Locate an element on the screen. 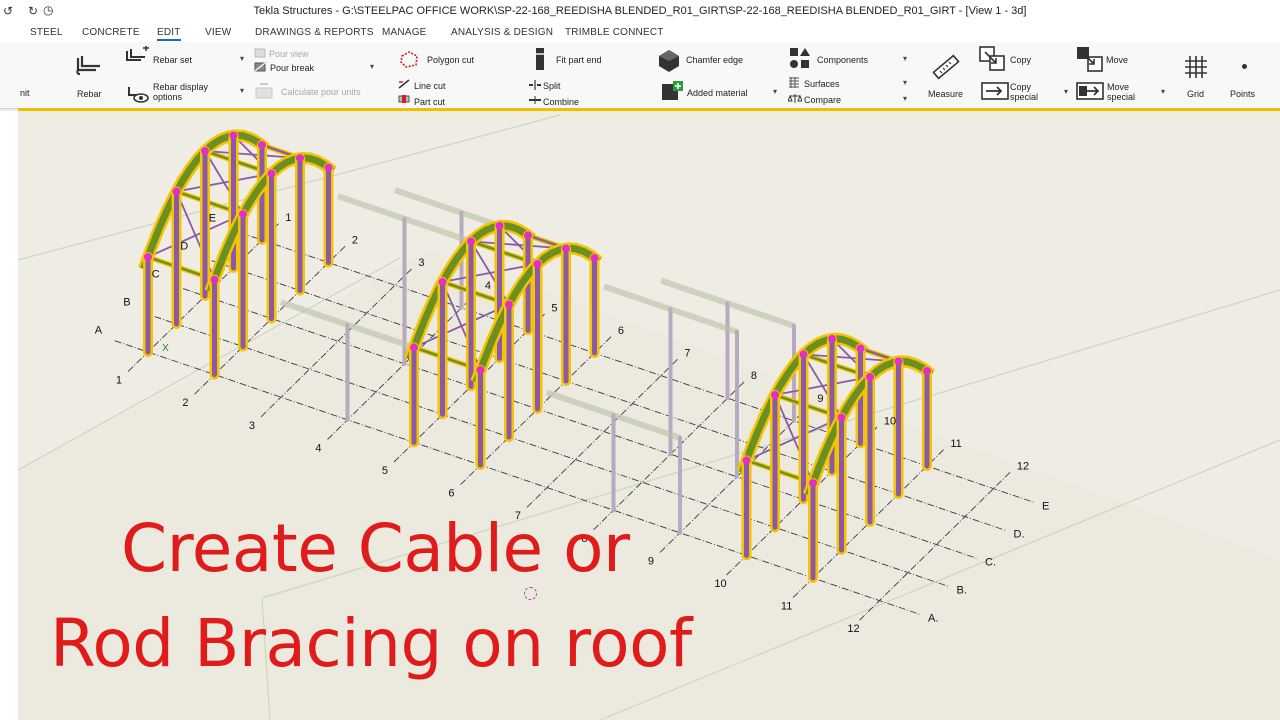 This screenshot has height=720, width=1280. part-cut-icon is located at coordinates (404, 99).